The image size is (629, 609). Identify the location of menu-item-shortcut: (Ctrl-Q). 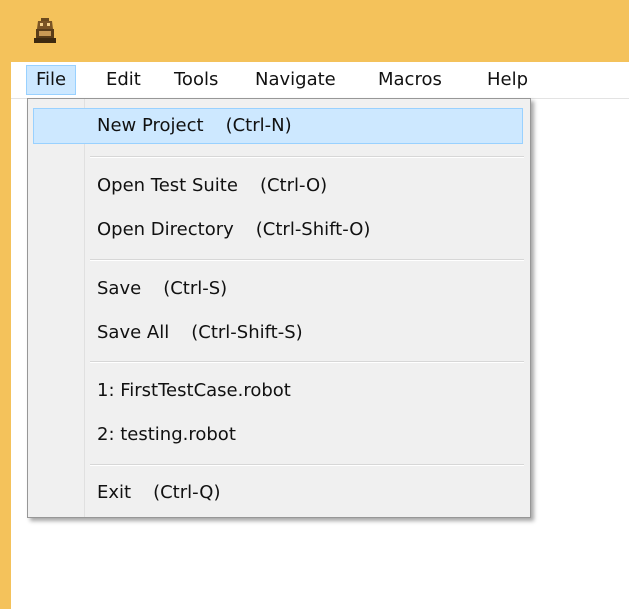
(187, 492).